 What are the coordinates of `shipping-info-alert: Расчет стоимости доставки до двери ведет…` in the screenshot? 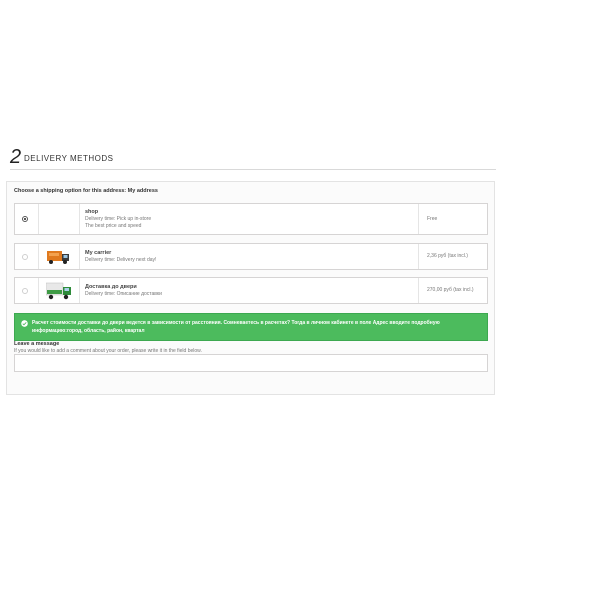 It's located at (251, 327).